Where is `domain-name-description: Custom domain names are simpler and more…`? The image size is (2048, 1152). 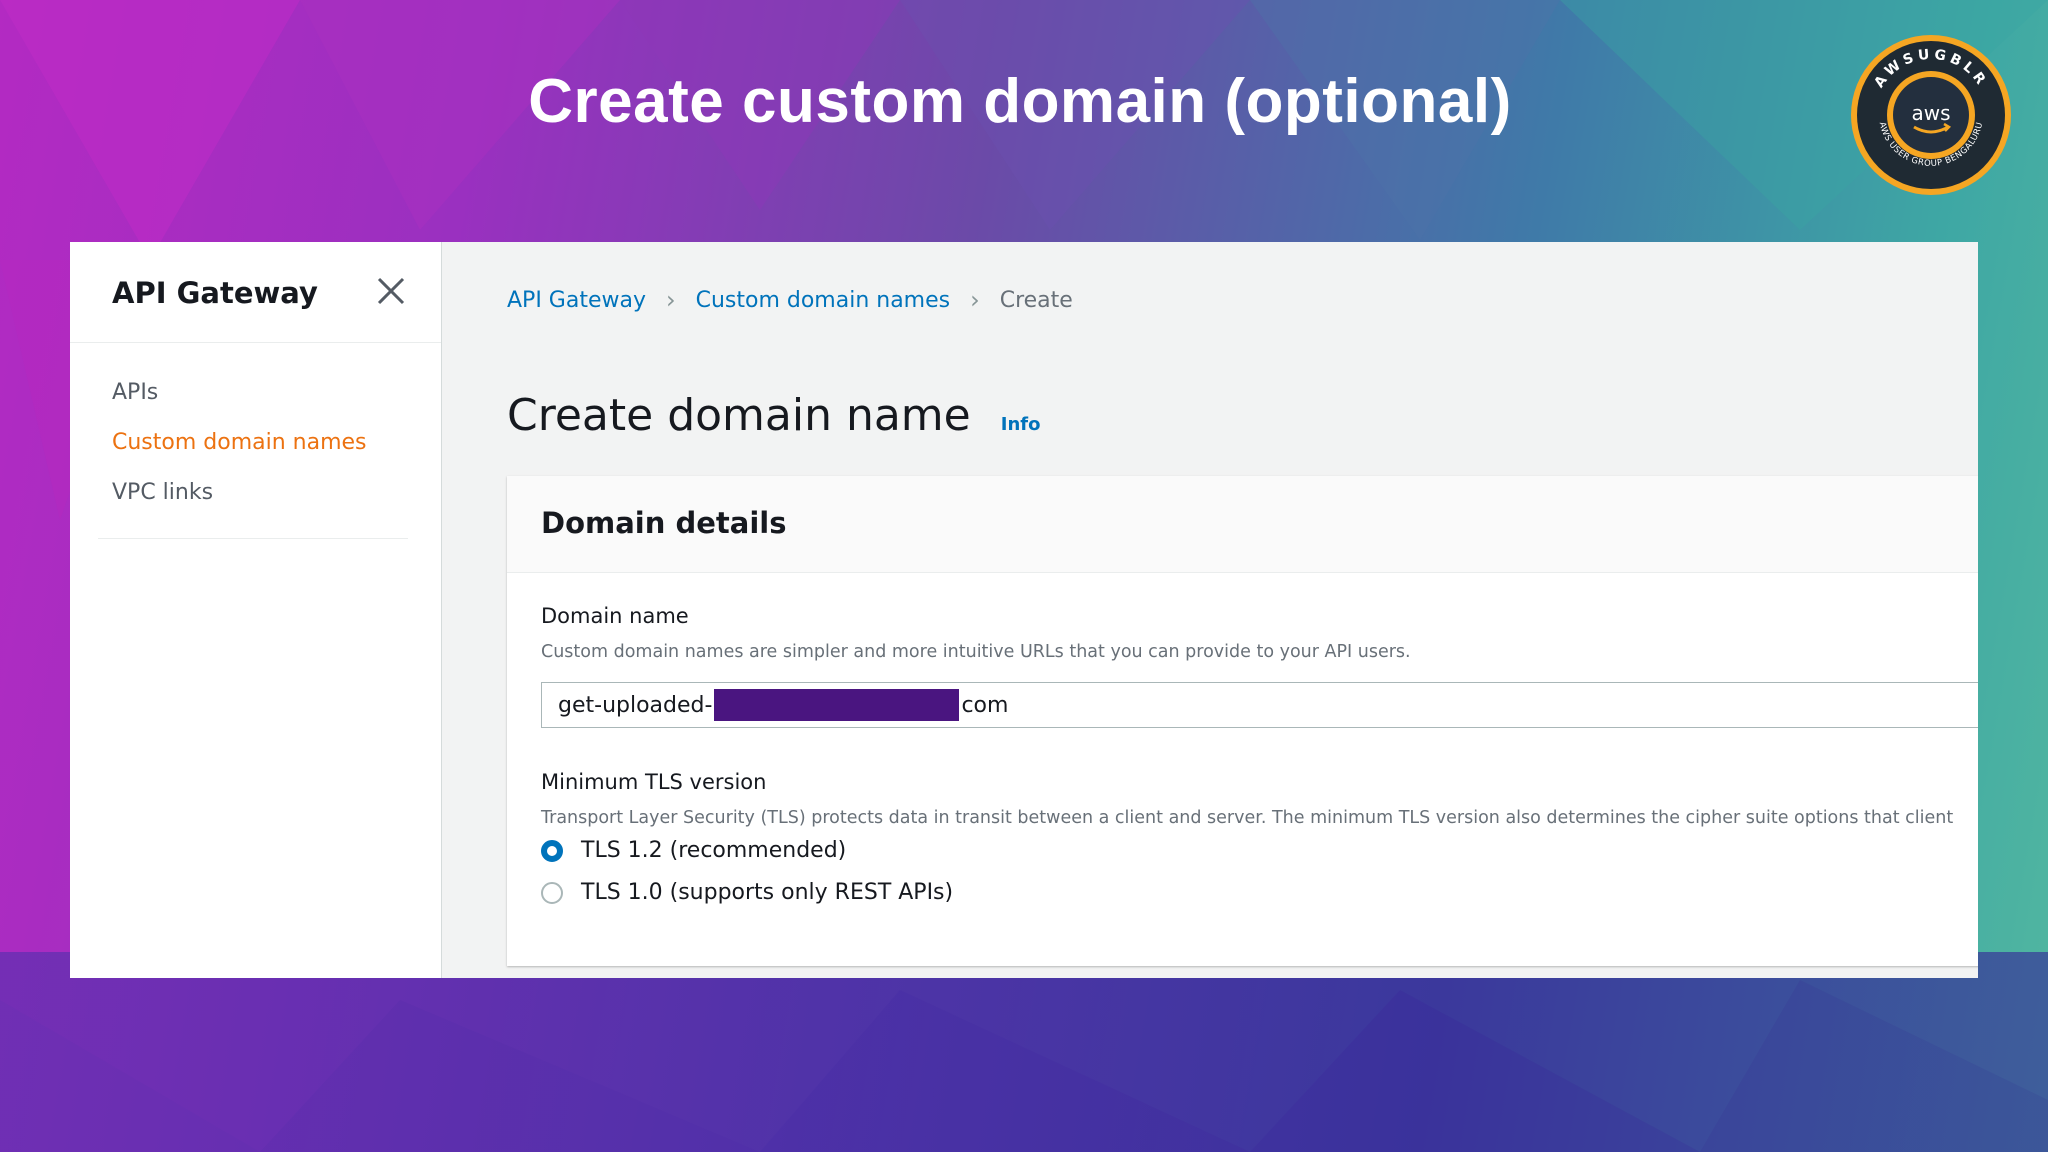
domain-name-description: Custom domain names are simpler and more… is located at coordinates (976, 652).